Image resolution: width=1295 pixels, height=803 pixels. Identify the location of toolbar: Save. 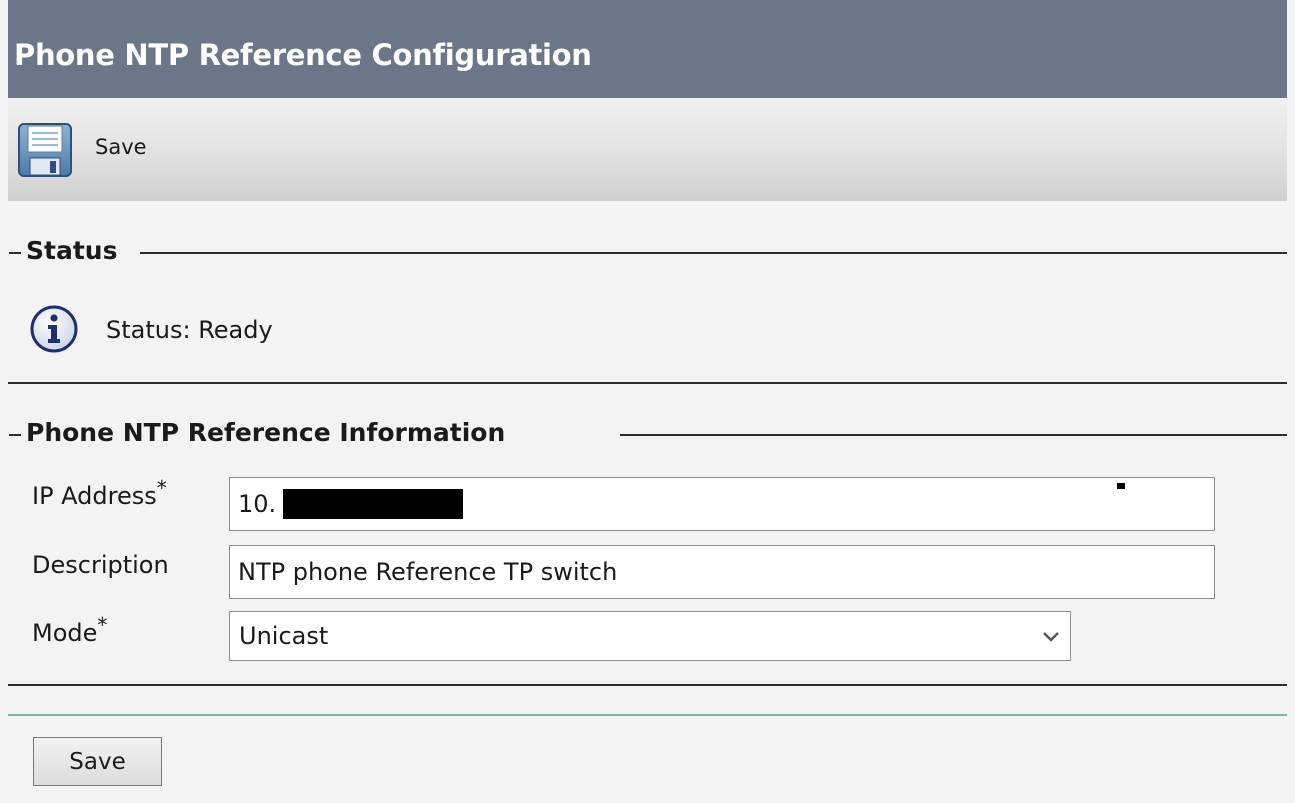
(647, 149).